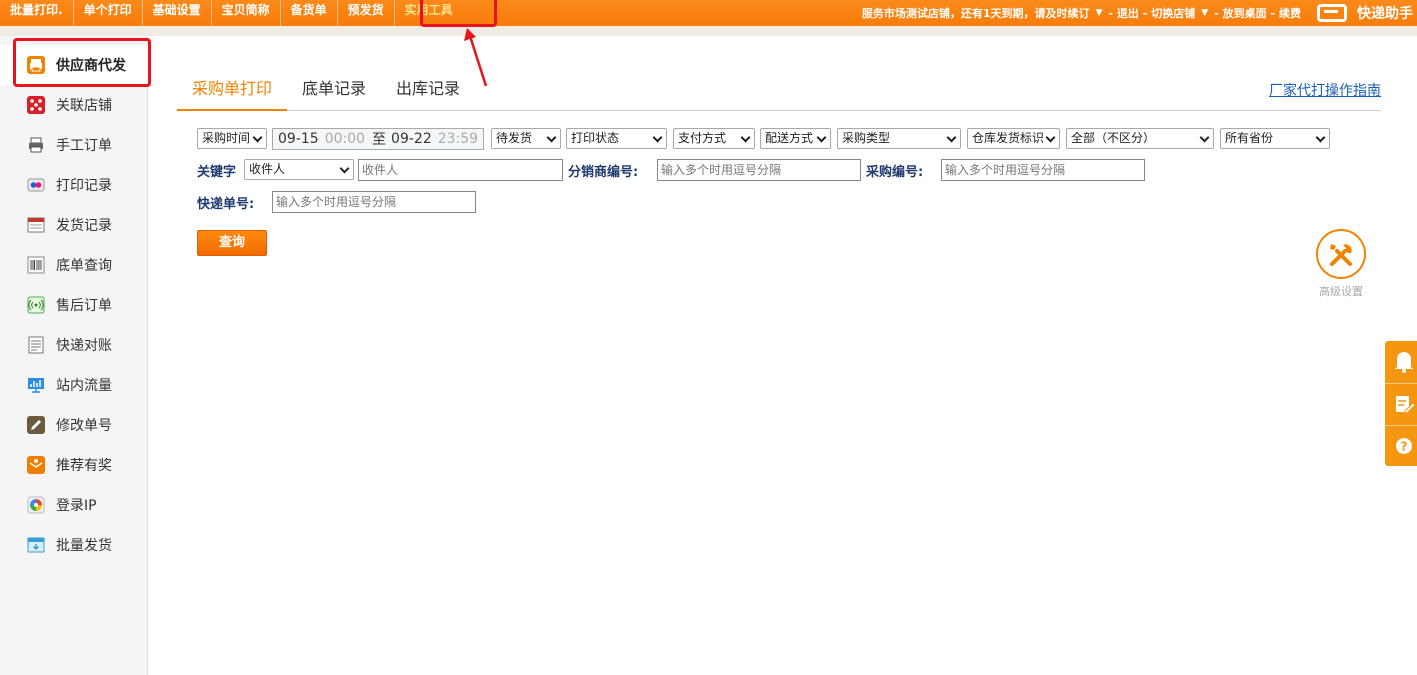 The width and height of the screenshot is (1417, 675). I want to click on nav-single-print: 单个打印, so click(108, 13).